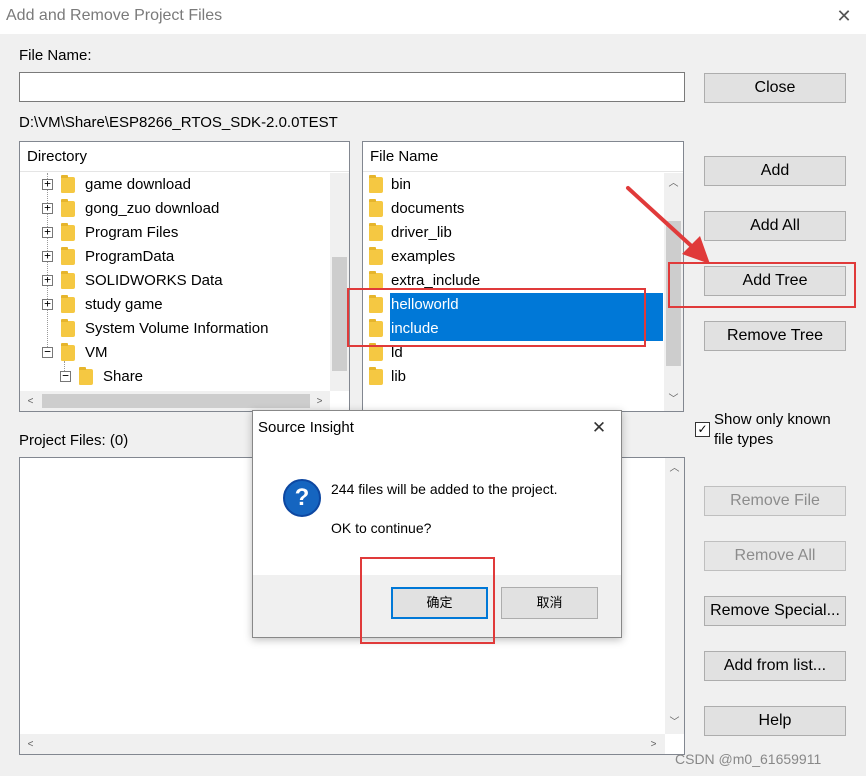 This screenshot has height=776, width=866. I want to click on directory-item: + gong_zuo download, so click(185, 209).